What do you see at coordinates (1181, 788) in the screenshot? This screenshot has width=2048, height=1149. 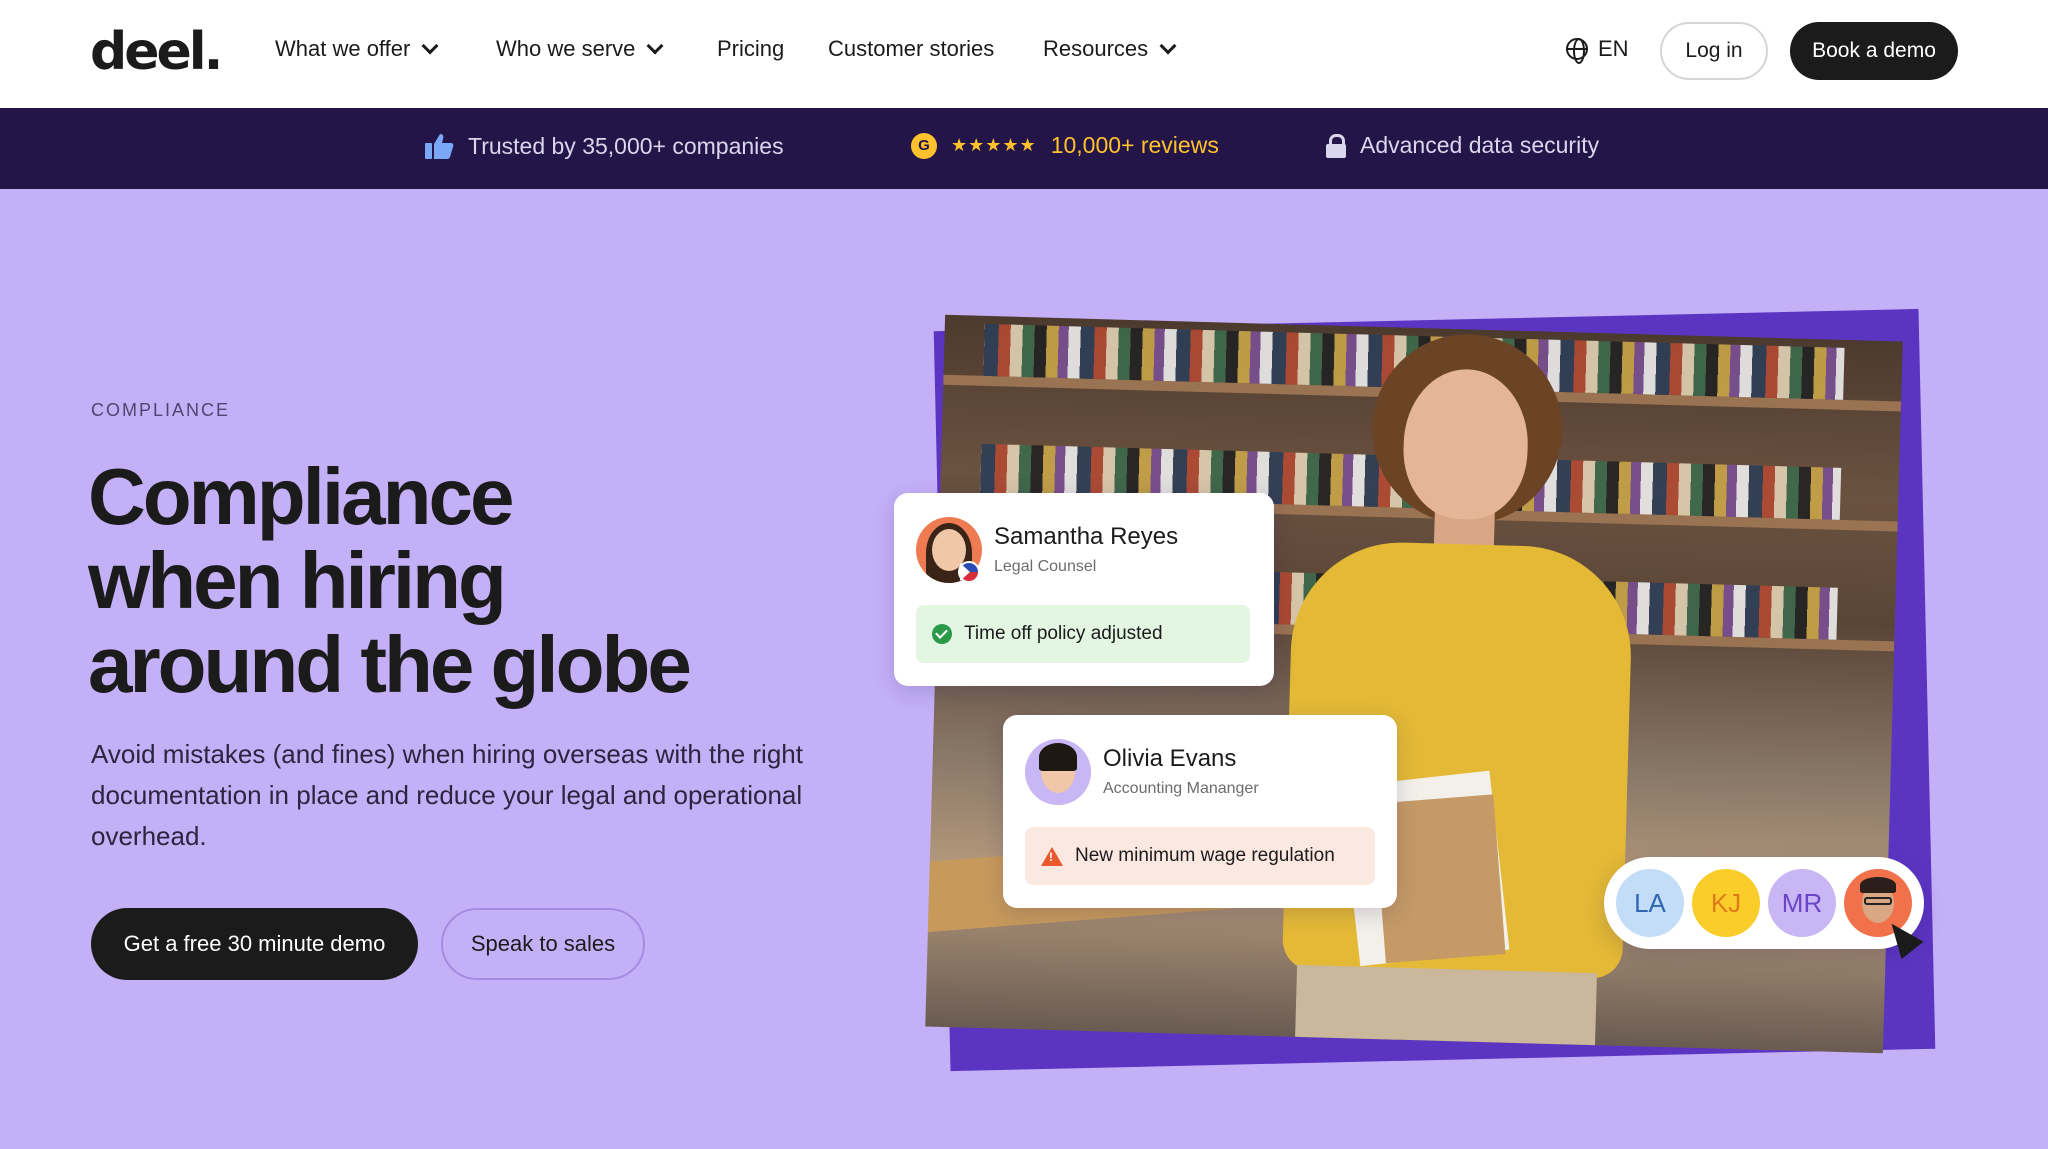 I see `employee-role: Accounting Mananger` at bounding box center [1181, 788].